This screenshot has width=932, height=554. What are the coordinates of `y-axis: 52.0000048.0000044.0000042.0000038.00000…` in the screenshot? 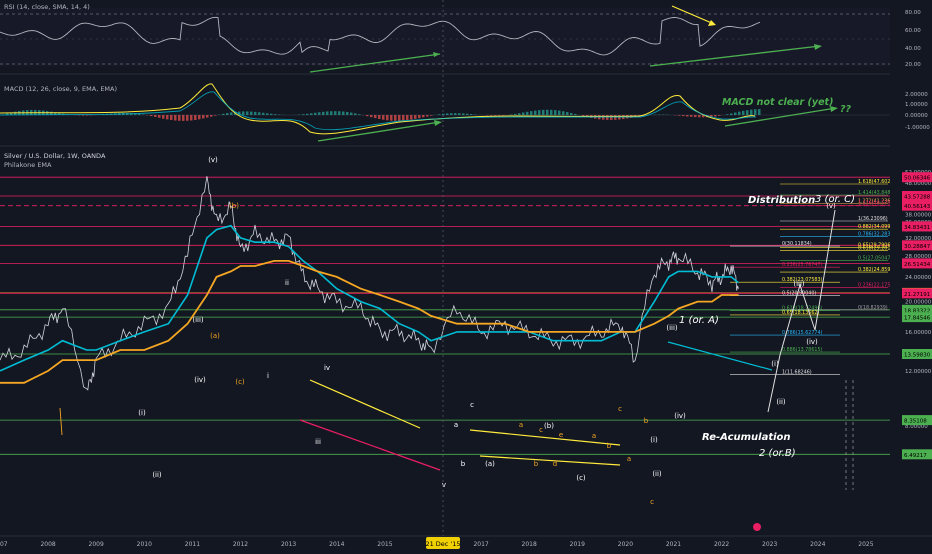 It's located at (911, 268).